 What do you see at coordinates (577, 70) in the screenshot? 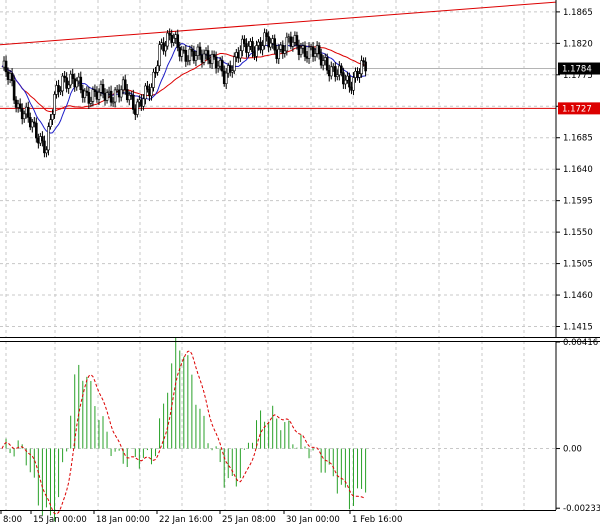
I see `current-price-tag-label: 1.1784` at bounding box center [577, 70].